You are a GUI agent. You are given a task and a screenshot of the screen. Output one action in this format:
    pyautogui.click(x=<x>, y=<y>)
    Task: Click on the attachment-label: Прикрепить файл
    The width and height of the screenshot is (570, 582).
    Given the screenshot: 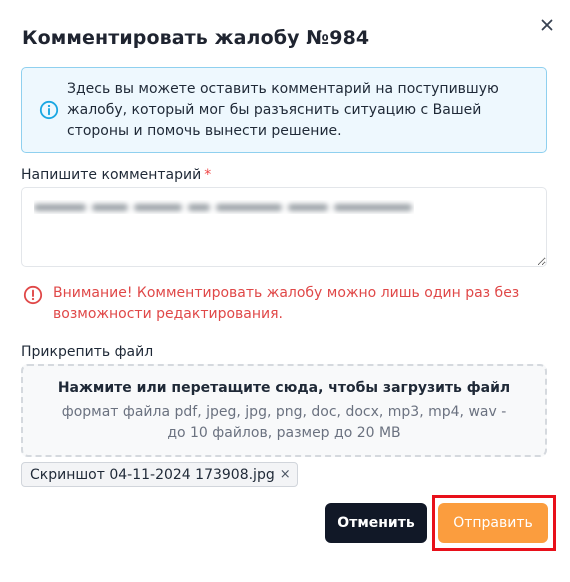 What is the action you would take?
    pyautogui.click(x=87, y=352)
    